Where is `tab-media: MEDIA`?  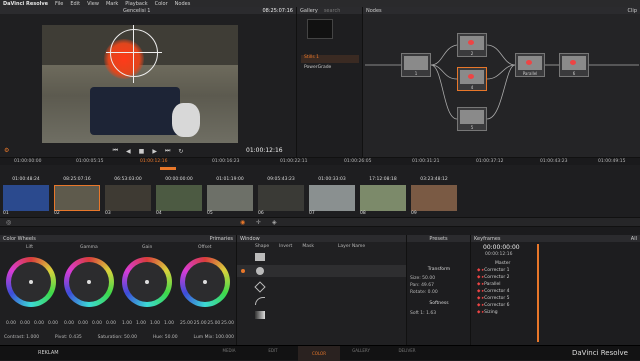 tab-media: MEDIA is located at coordinates (229, 350).